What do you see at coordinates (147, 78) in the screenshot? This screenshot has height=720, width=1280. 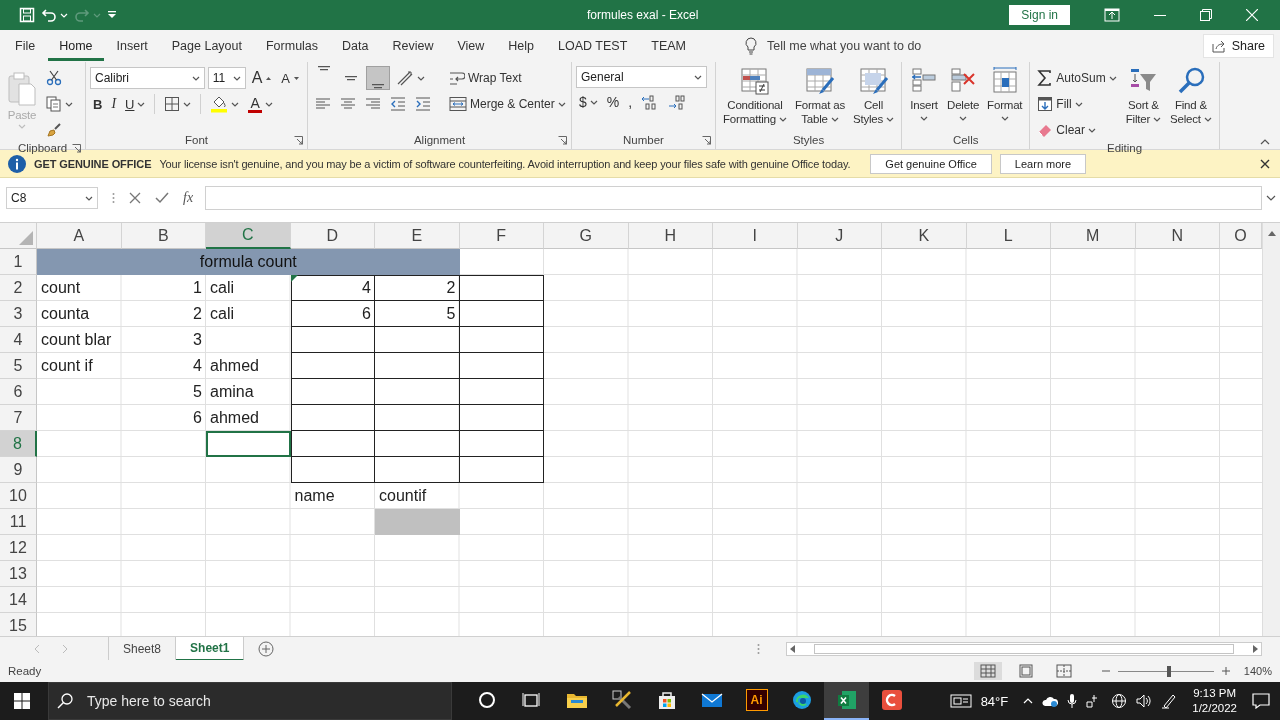 I see `font-name-field: Calibri` at bounding box center [147, 78].